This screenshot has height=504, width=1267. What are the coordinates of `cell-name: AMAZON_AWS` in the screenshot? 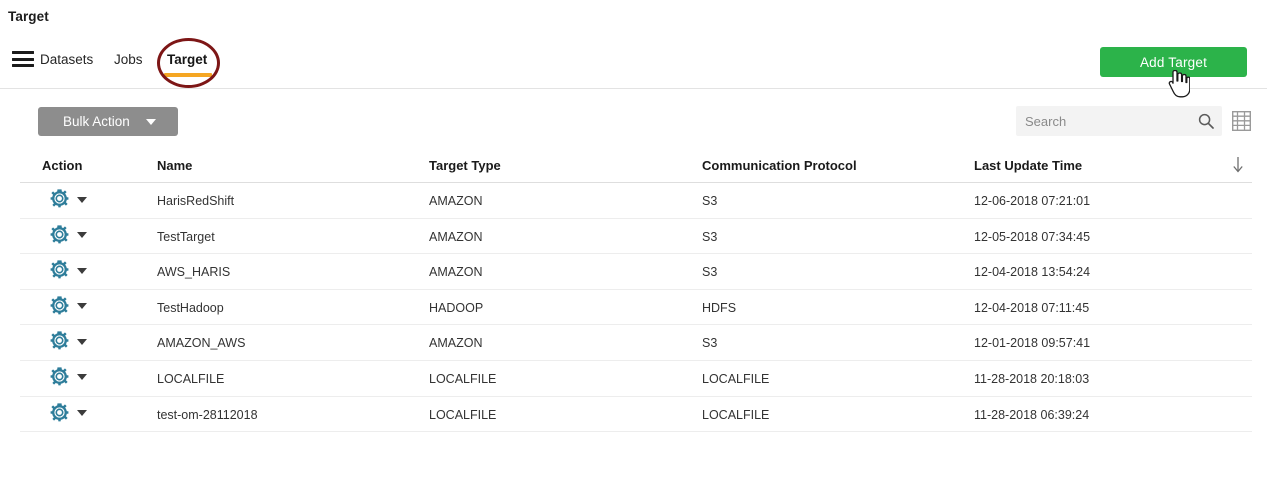 It's located at (201, 343).